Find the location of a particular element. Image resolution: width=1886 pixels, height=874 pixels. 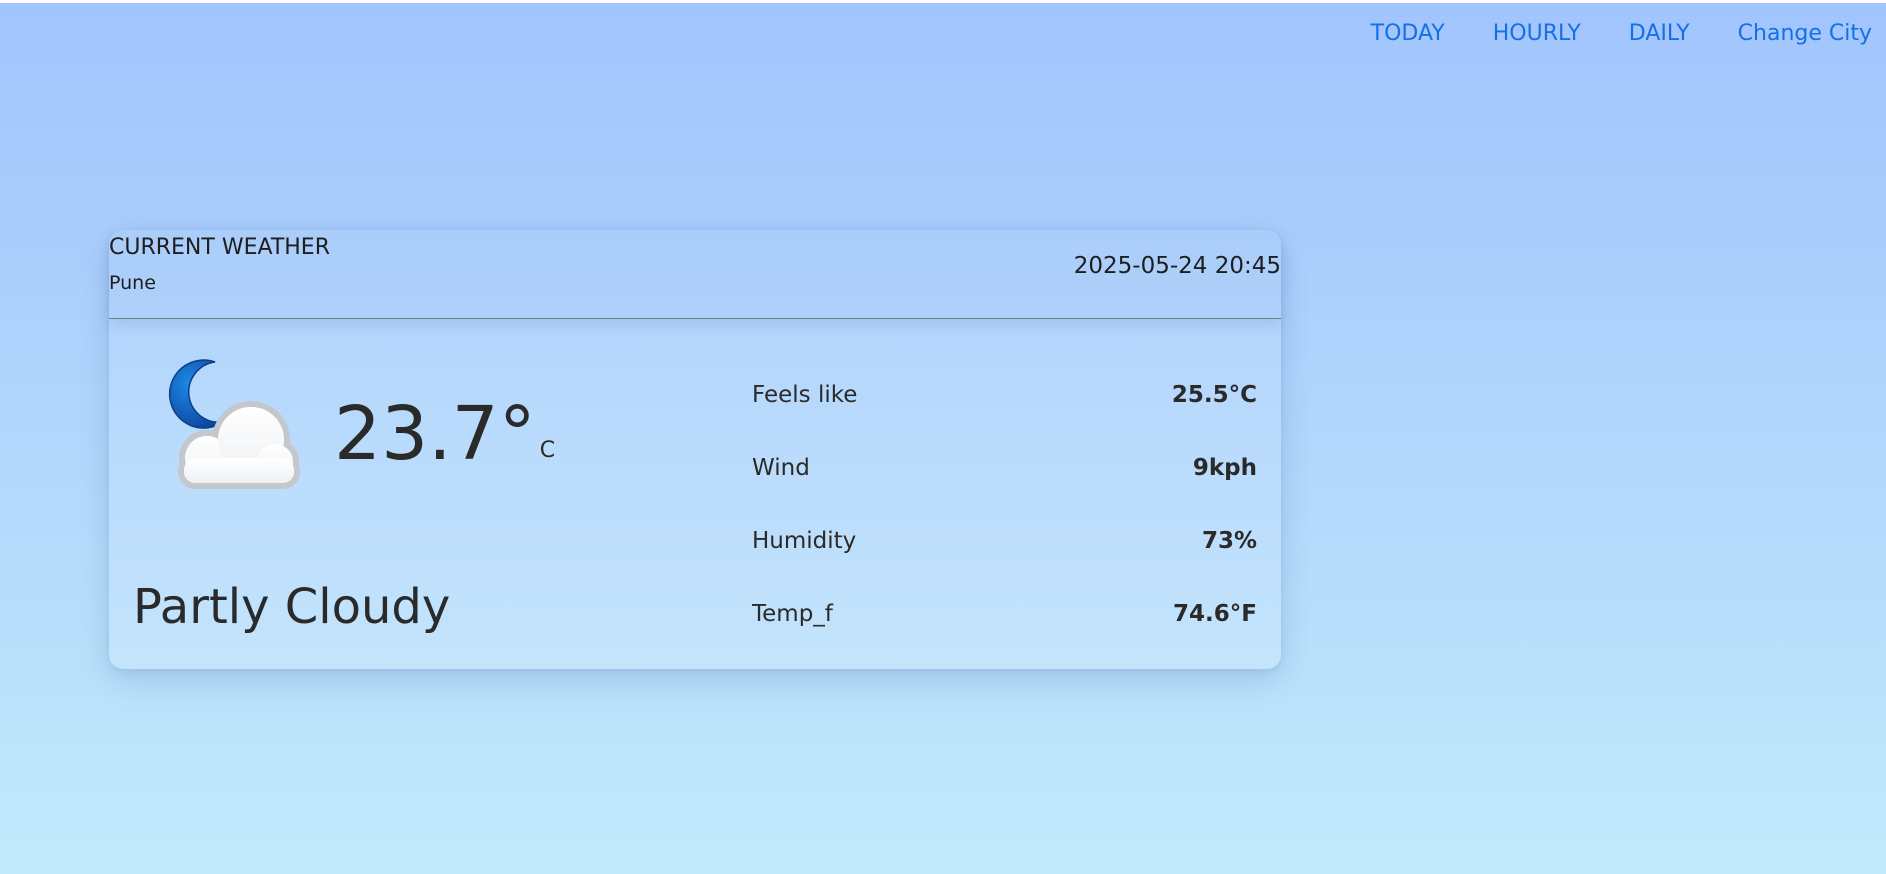

detail-label: Wind is located at coordinates (781, 467).